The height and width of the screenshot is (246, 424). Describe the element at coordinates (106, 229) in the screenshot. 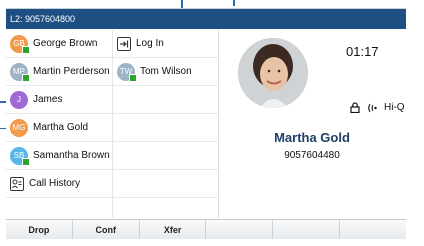

I see `conf-softkey: Conf` at that location.